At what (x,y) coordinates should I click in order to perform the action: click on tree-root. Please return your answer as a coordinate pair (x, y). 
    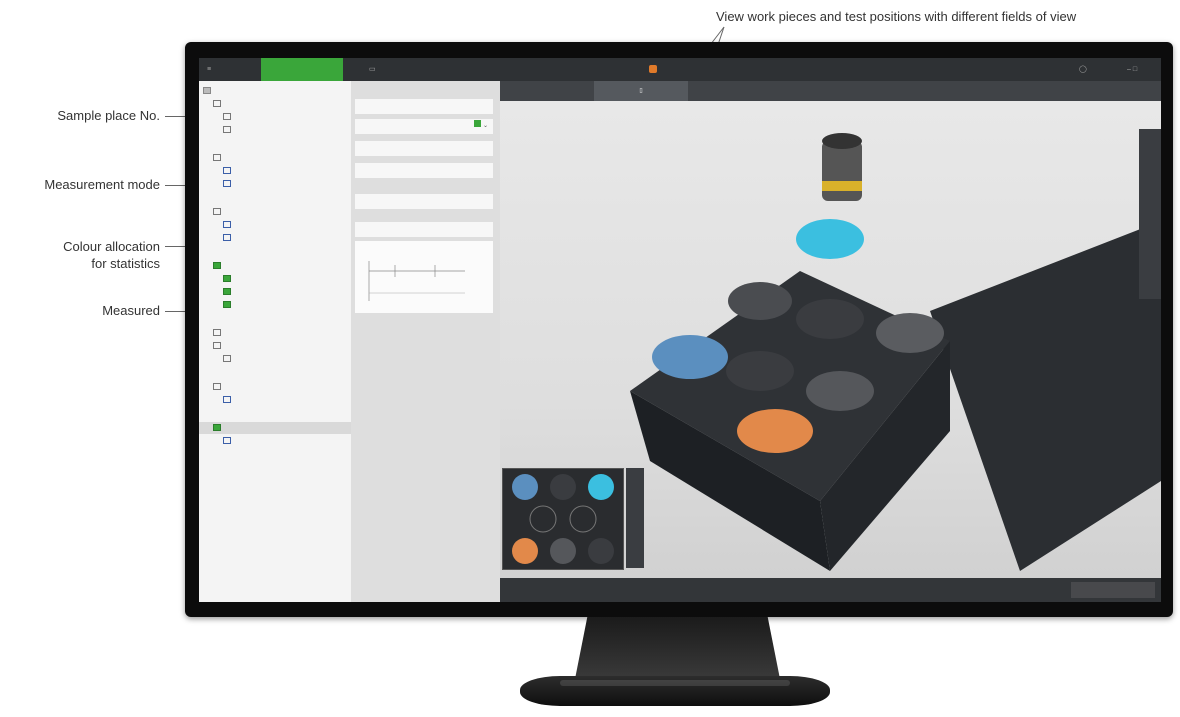
    Looking at the image, I should click on (208, 91).